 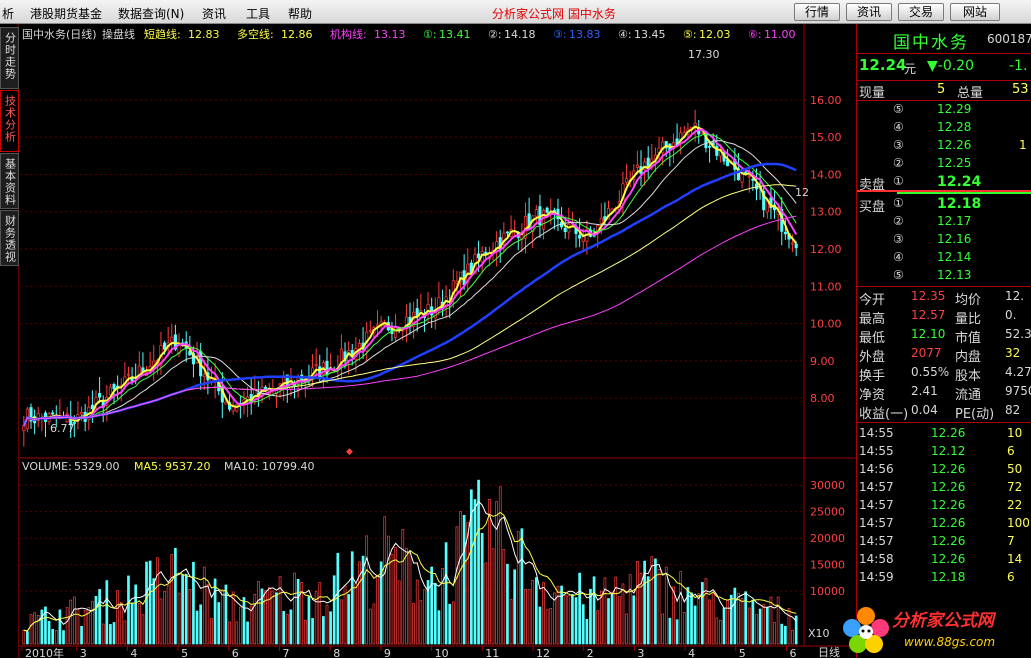 I want to click on logo-url: www.88gs.com, so click(x=949, y=642).